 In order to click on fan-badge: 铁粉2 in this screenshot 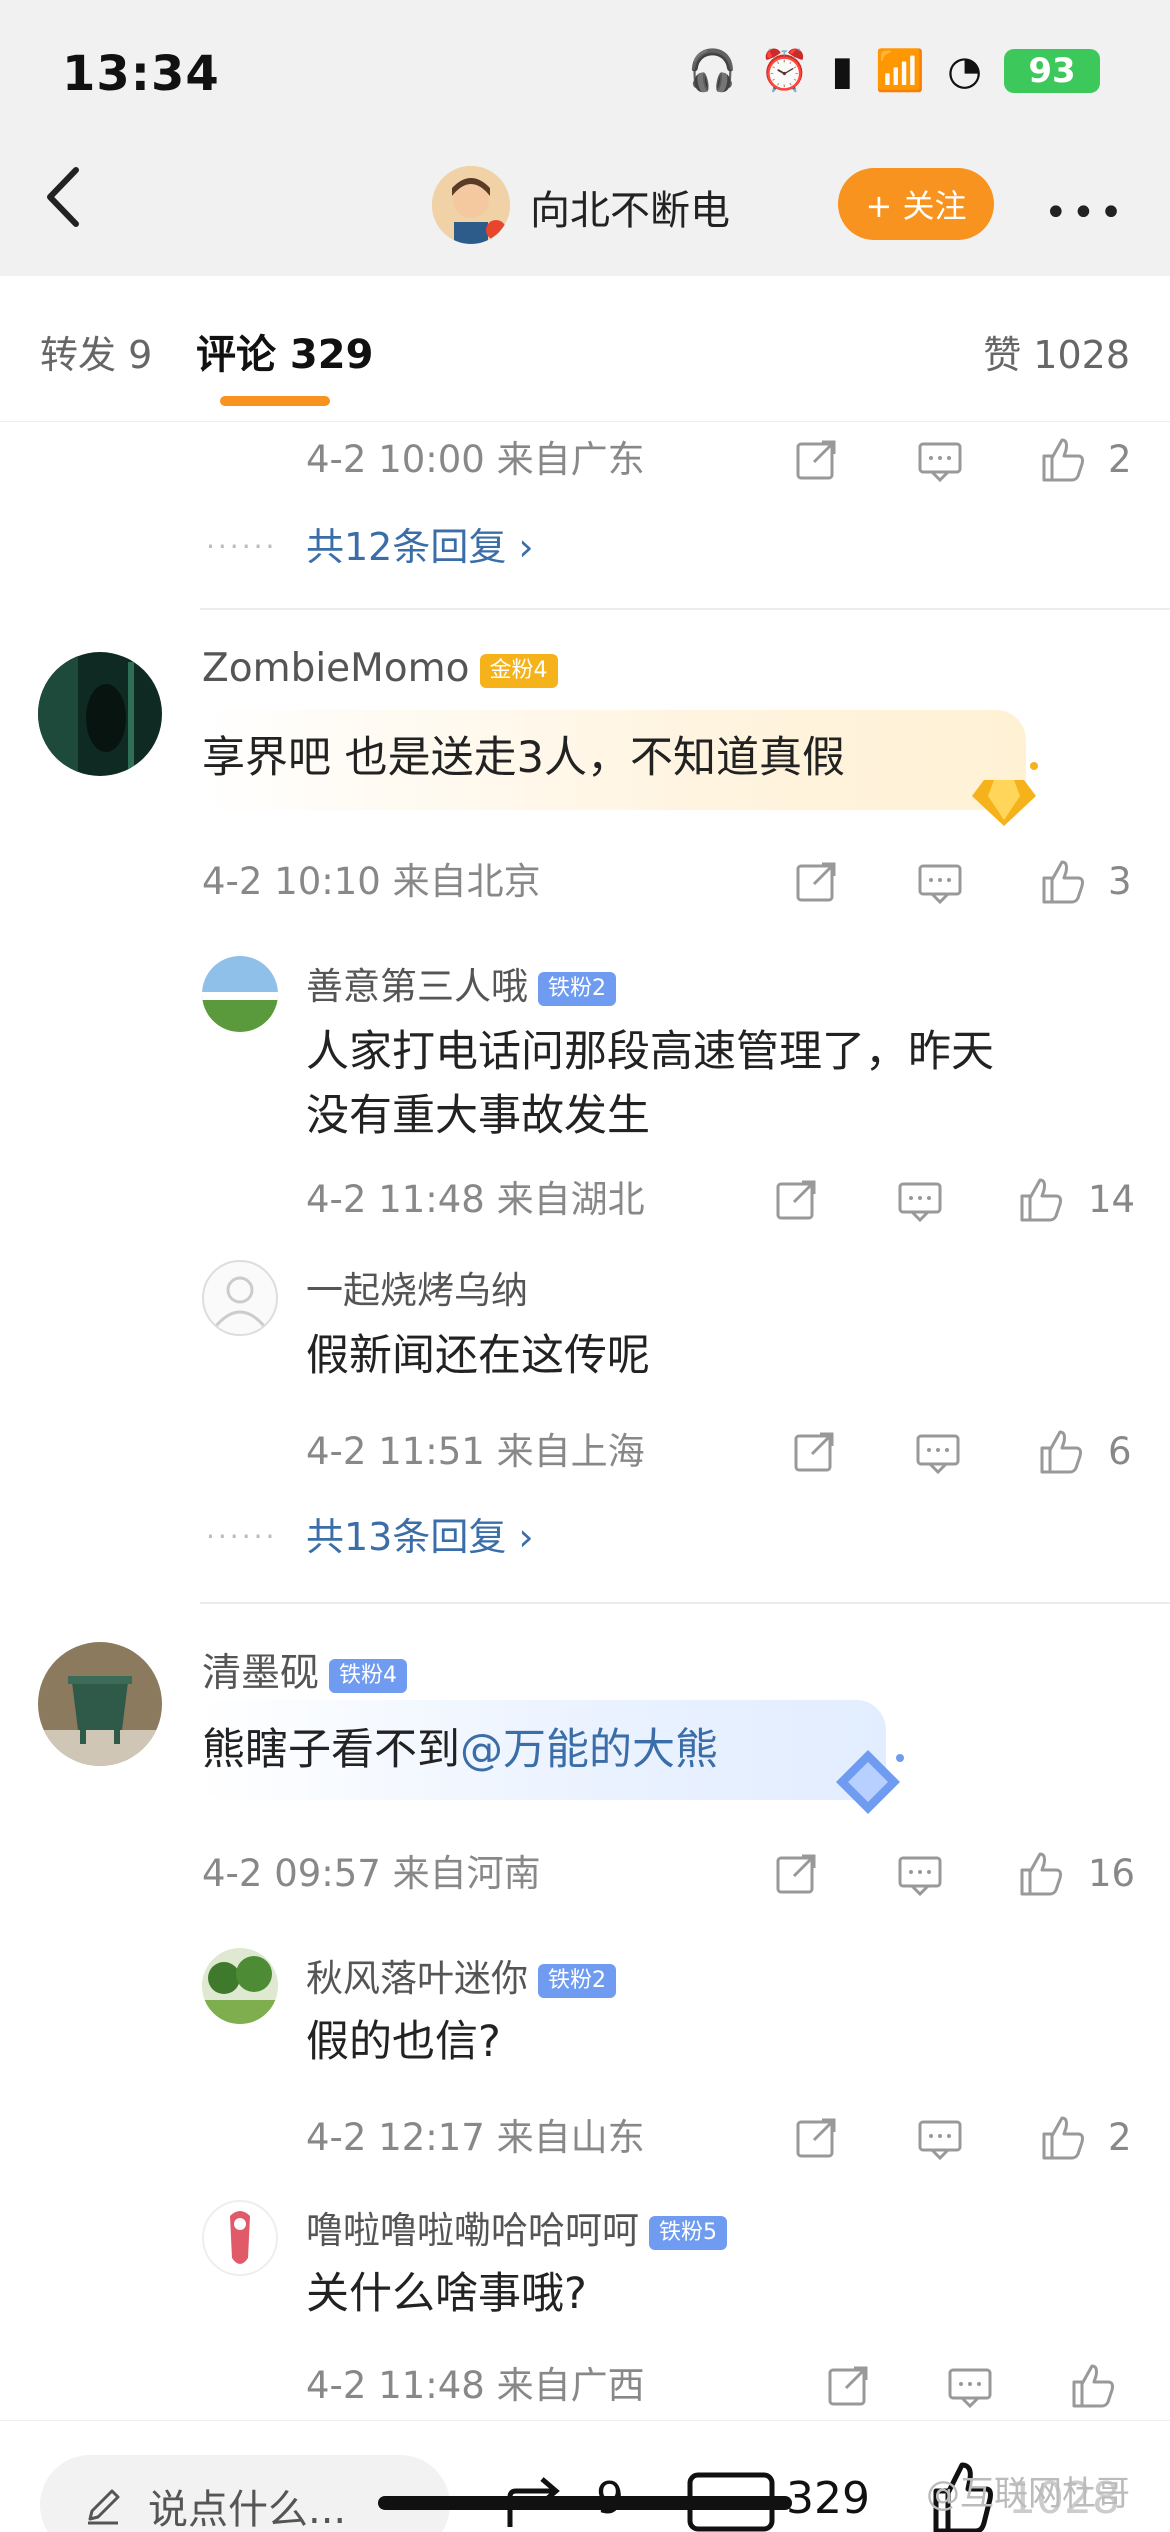, I will do `click(577, 1980)`.